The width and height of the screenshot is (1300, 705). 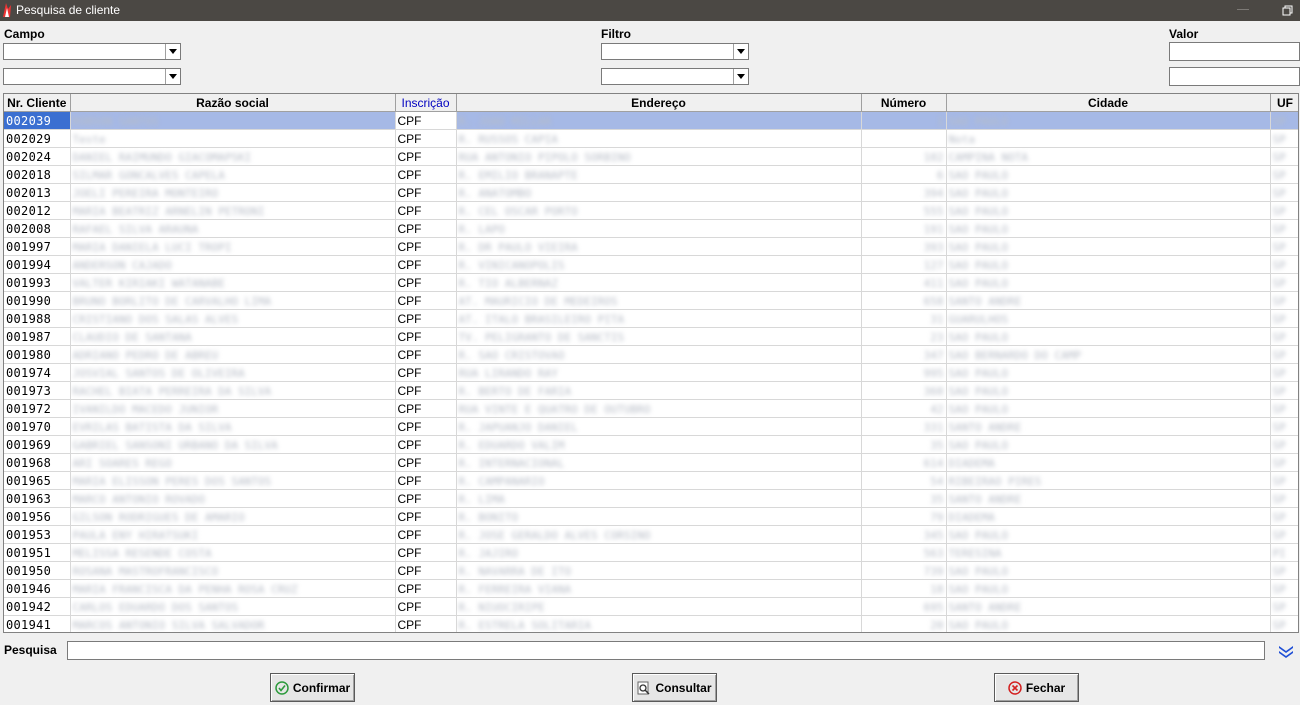 I want to click on cell-nr-cliente: 002029, so click(x=37, y=138).